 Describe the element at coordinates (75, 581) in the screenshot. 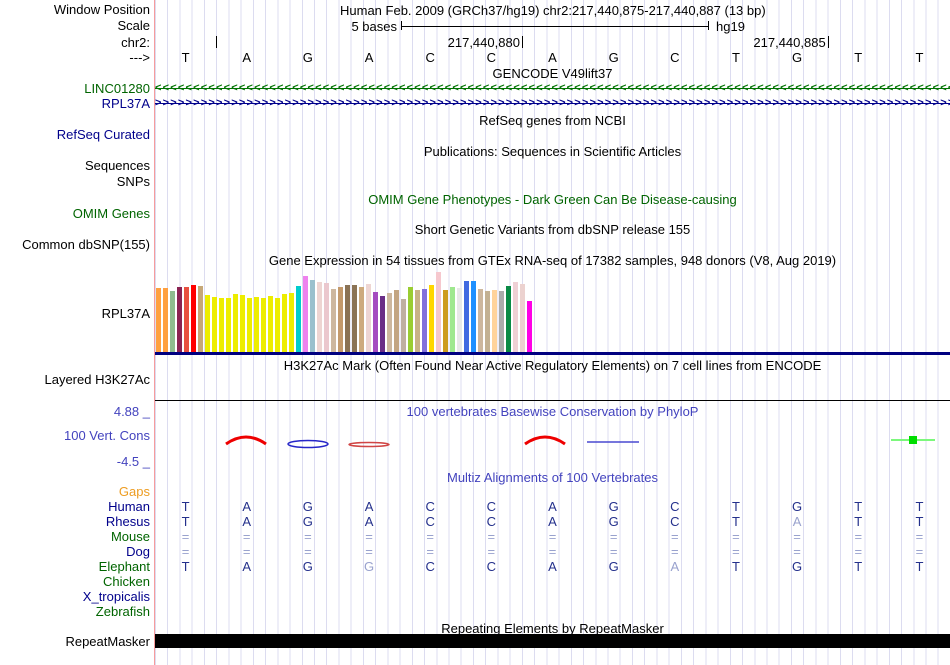

I see `species-label-chicken: Chicken` at that location.